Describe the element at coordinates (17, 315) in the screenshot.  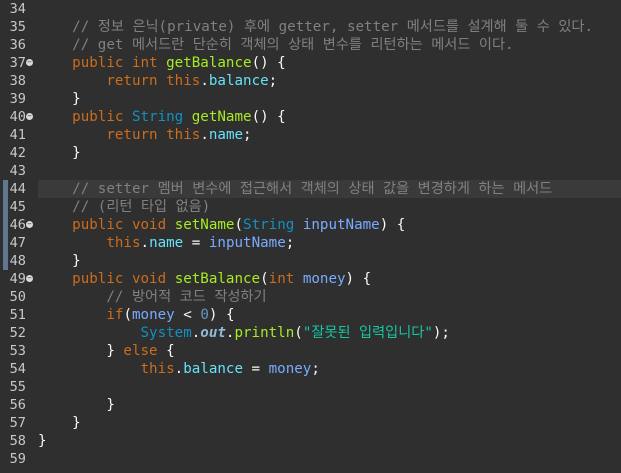
I see `line-number: 51` at that location.